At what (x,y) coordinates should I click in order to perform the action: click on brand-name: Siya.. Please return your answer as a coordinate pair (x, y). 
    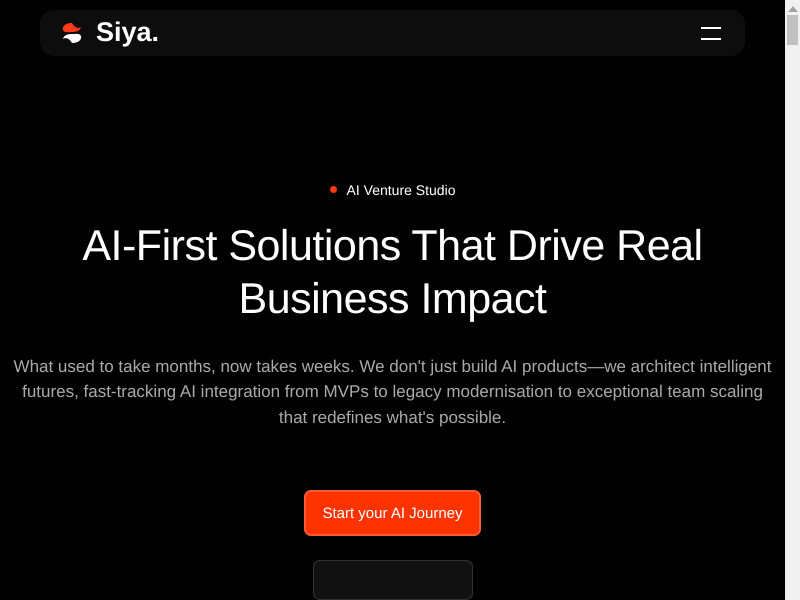
    Looking at the image, I should click on (128, 32).